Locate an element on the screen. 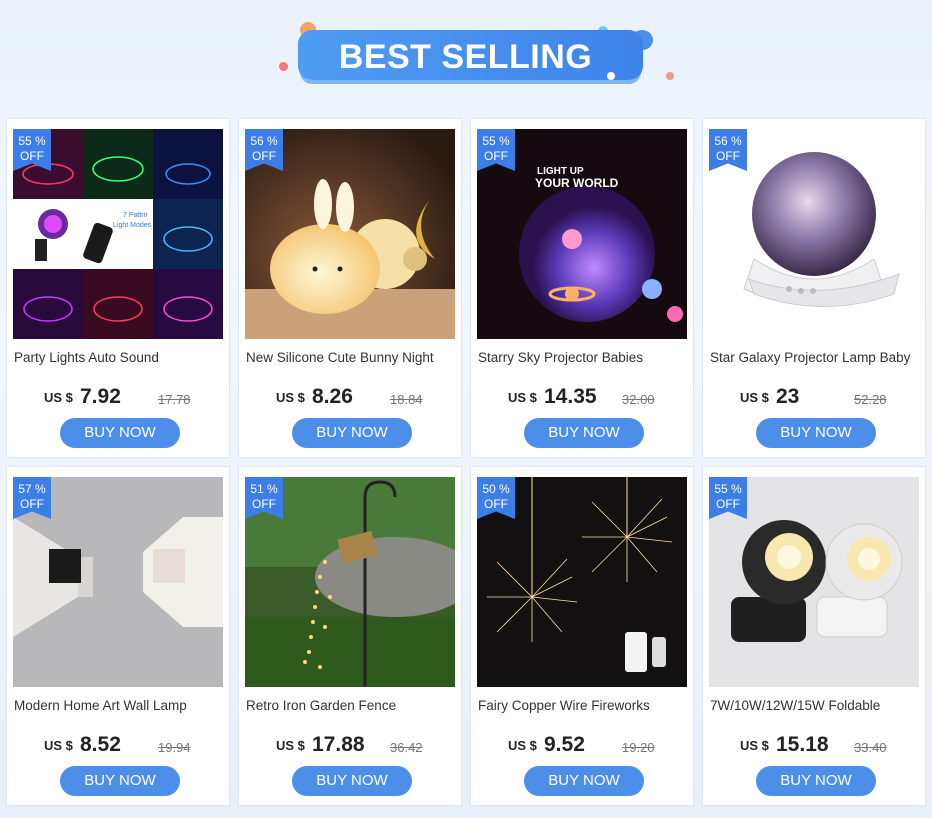 The image size is (932, 818). sale-price: 7.92 is located at coordinates (100, 396).